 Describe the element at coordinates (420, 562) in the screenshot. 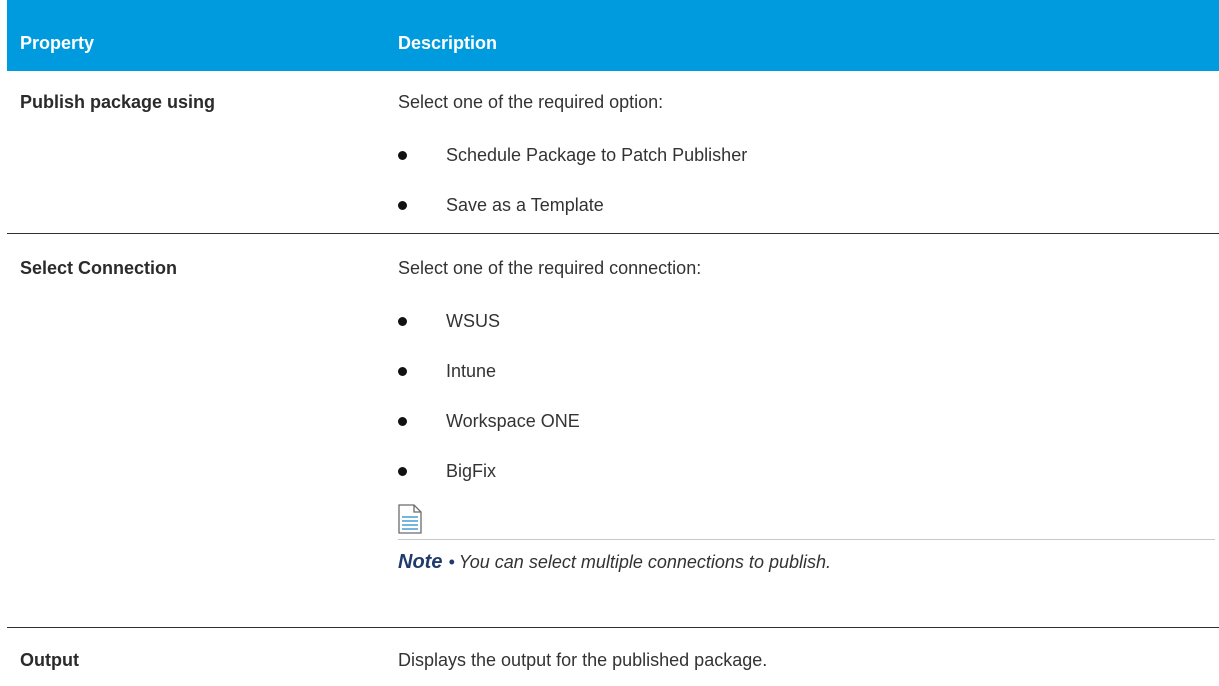

I see `note-label: Note` at that location.